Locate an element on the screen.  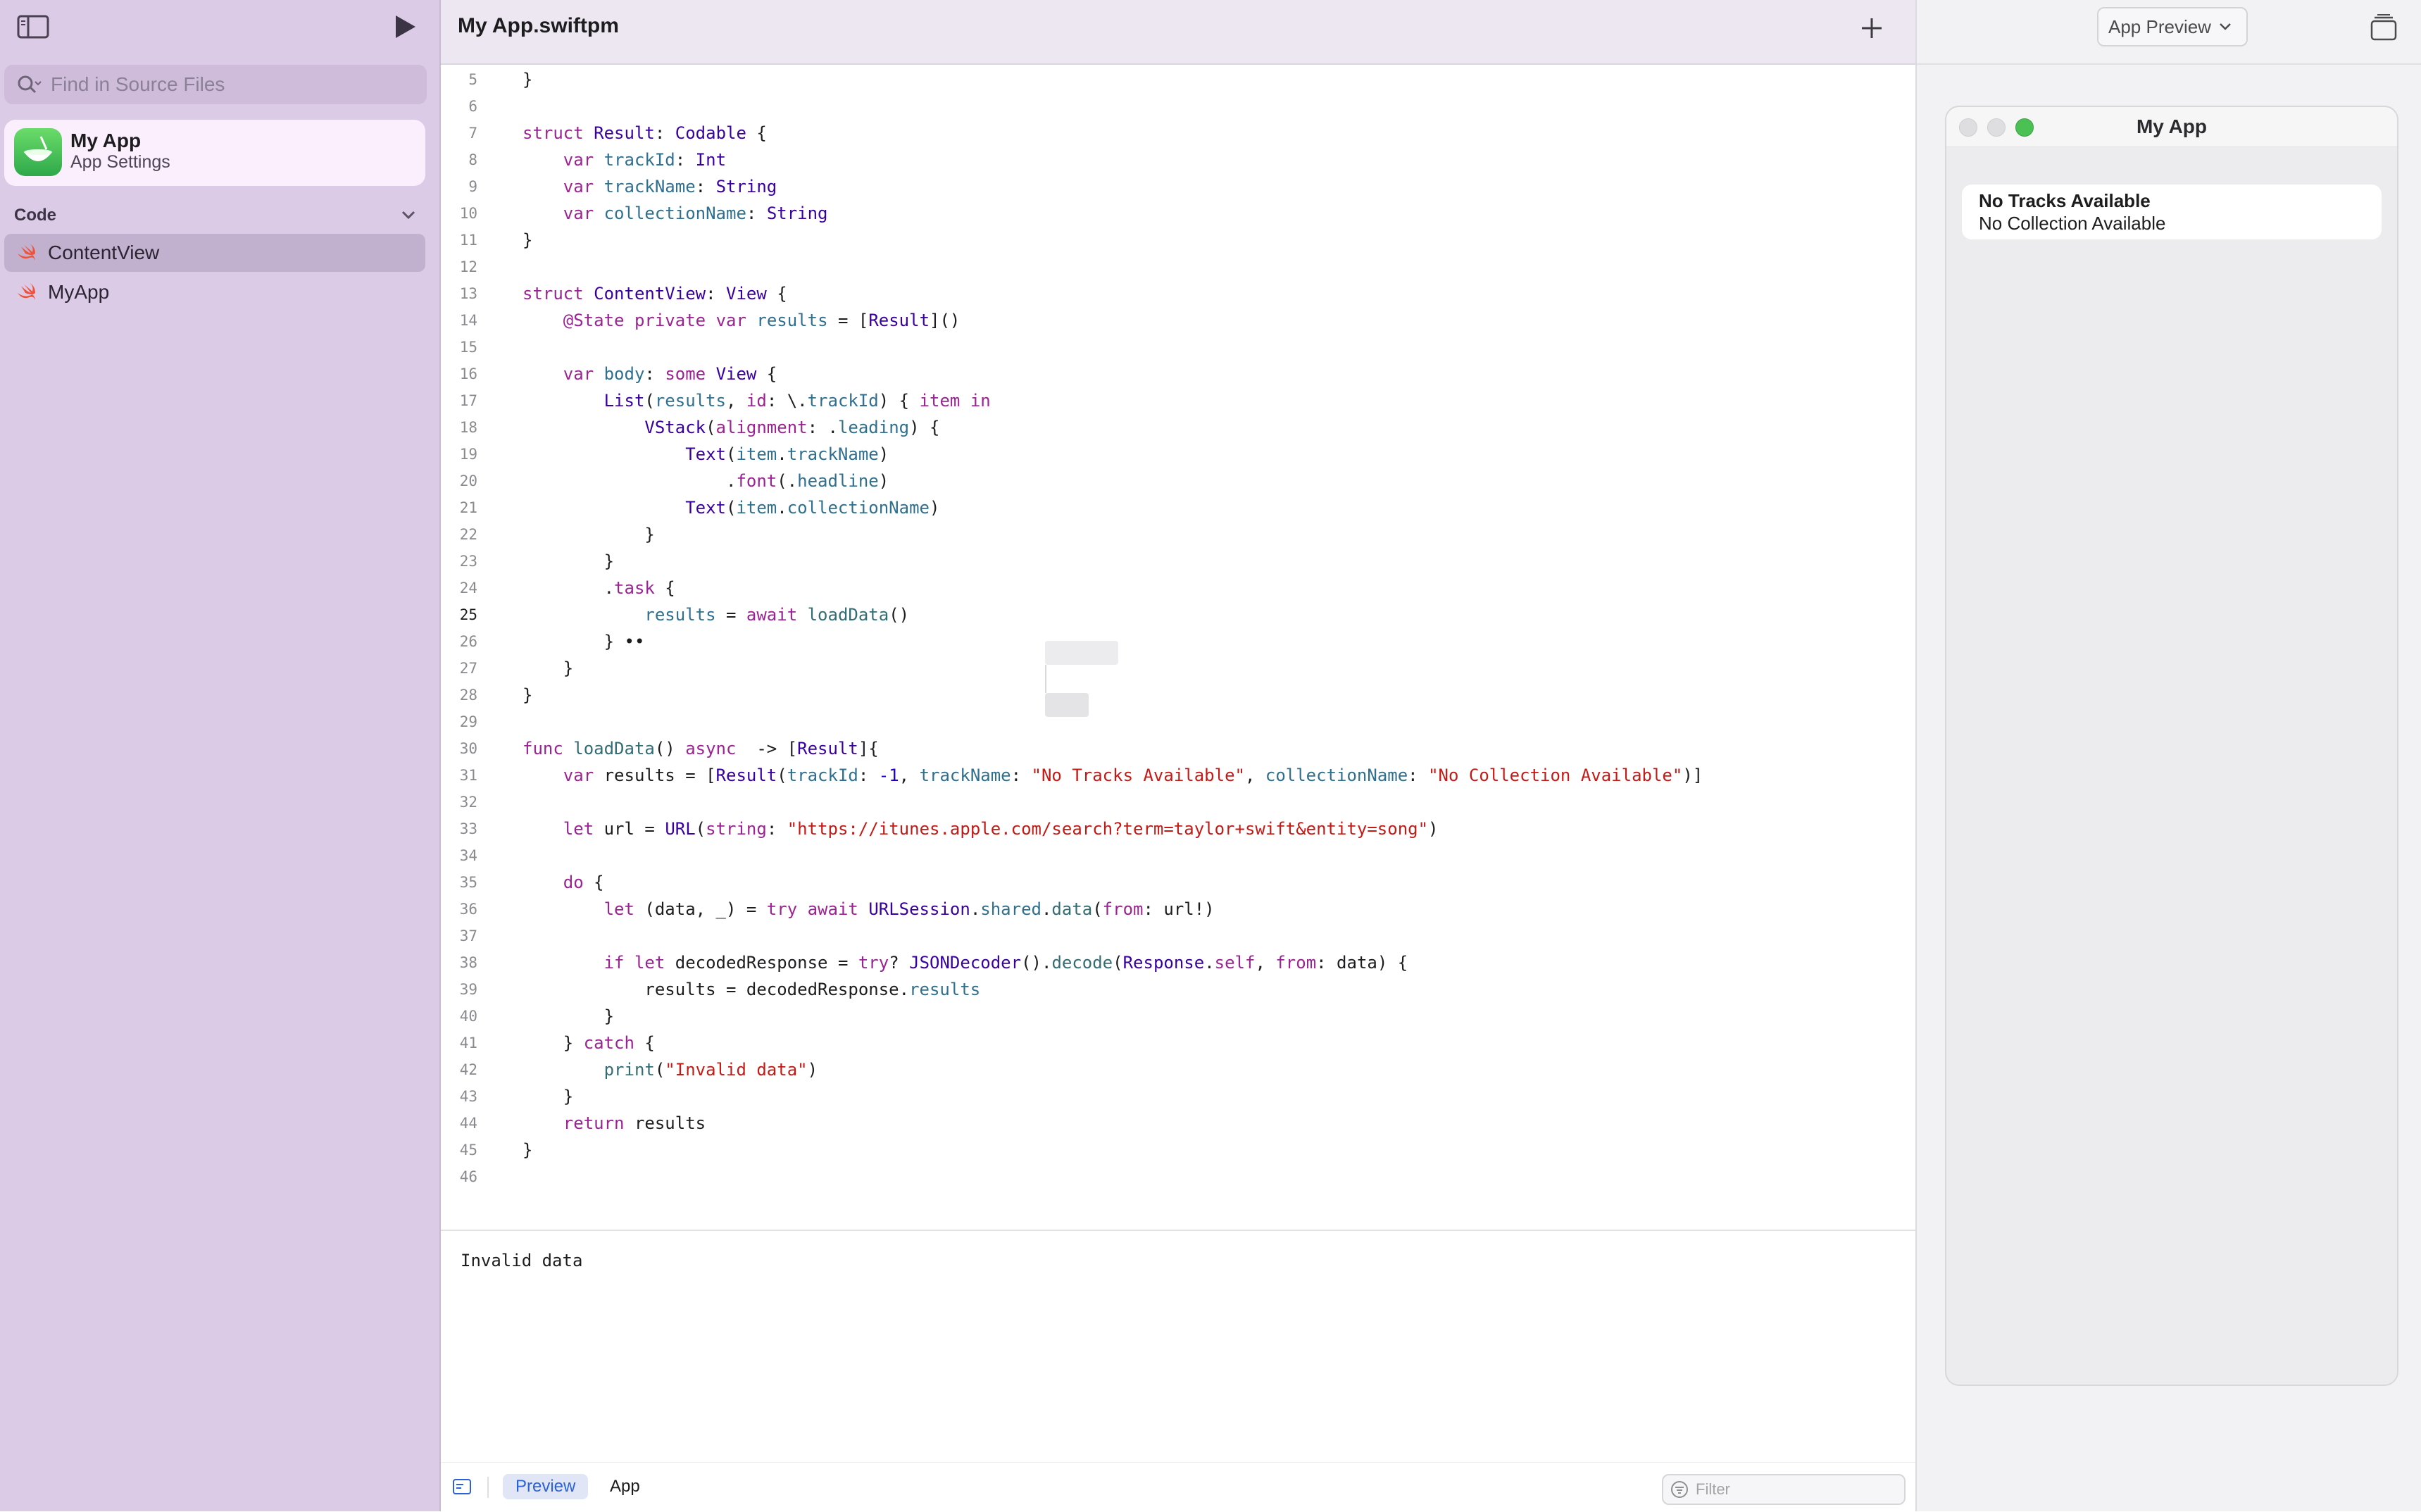
line-number: 6 is located at coordinates (472, 106).